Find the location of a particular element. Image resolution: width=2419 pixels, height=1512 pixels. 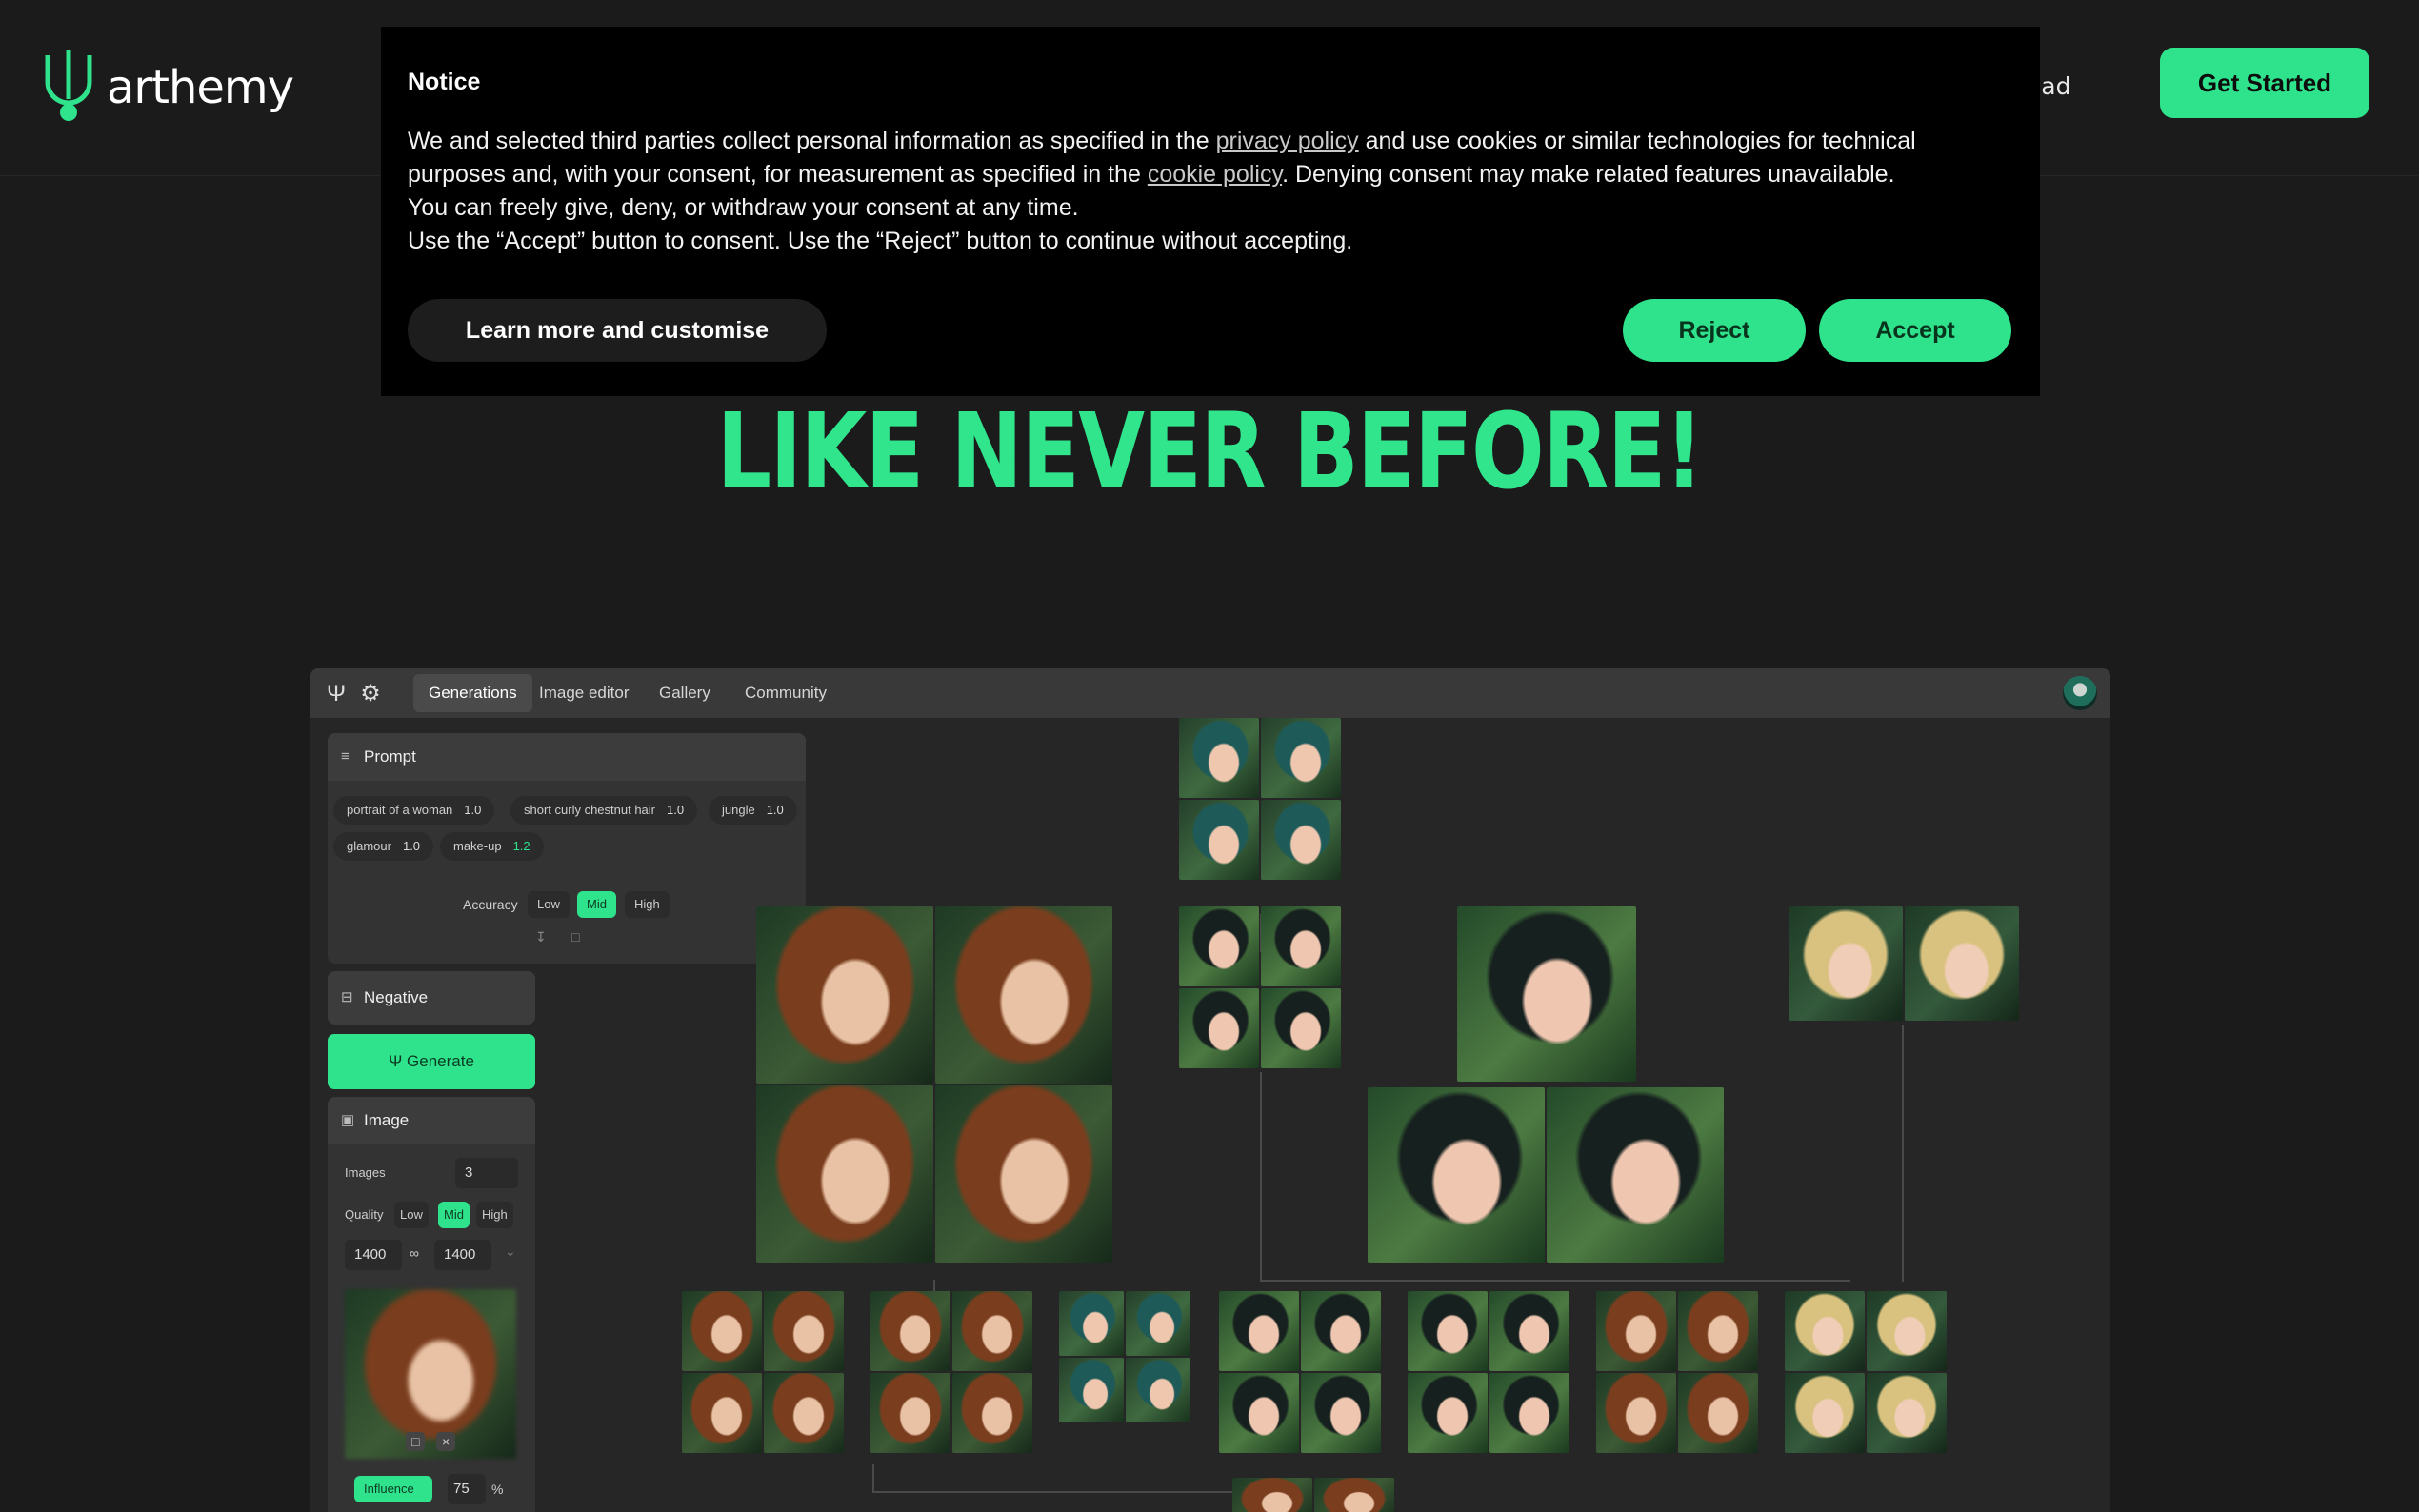

tab-generations: Generations is located at coordinates (472, 693).